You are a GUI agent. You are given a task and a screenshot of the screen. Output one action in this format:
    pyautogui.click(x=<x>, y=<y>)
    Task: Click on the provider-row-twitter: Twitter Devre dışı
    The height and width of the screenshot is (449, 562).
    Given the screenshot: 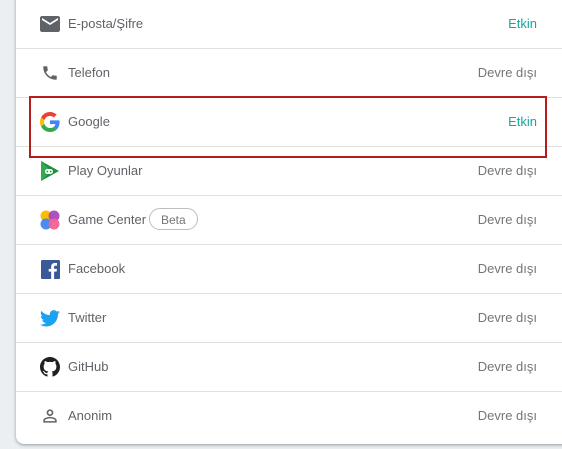 What is the action you would take?
    pyautogui.click(x=289, y=318)
    